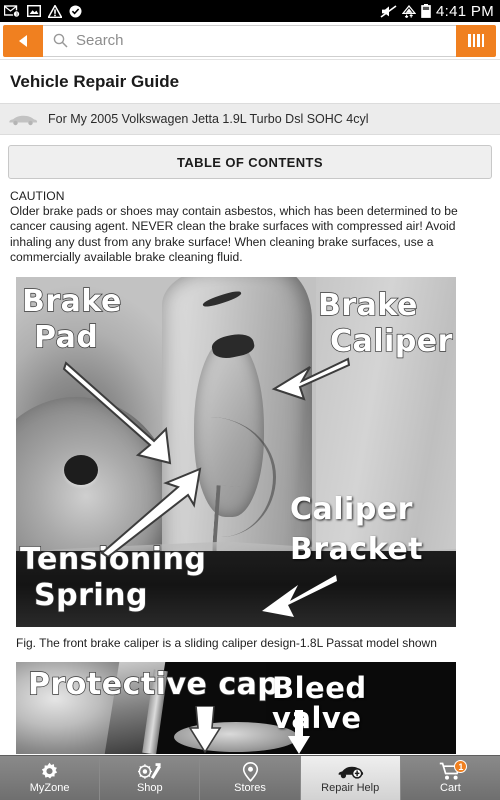  What do you see at coordinates (250, 11) in the screenshot?
I see `status-bar: 4:41 PM` at bounding box center [250, 11].